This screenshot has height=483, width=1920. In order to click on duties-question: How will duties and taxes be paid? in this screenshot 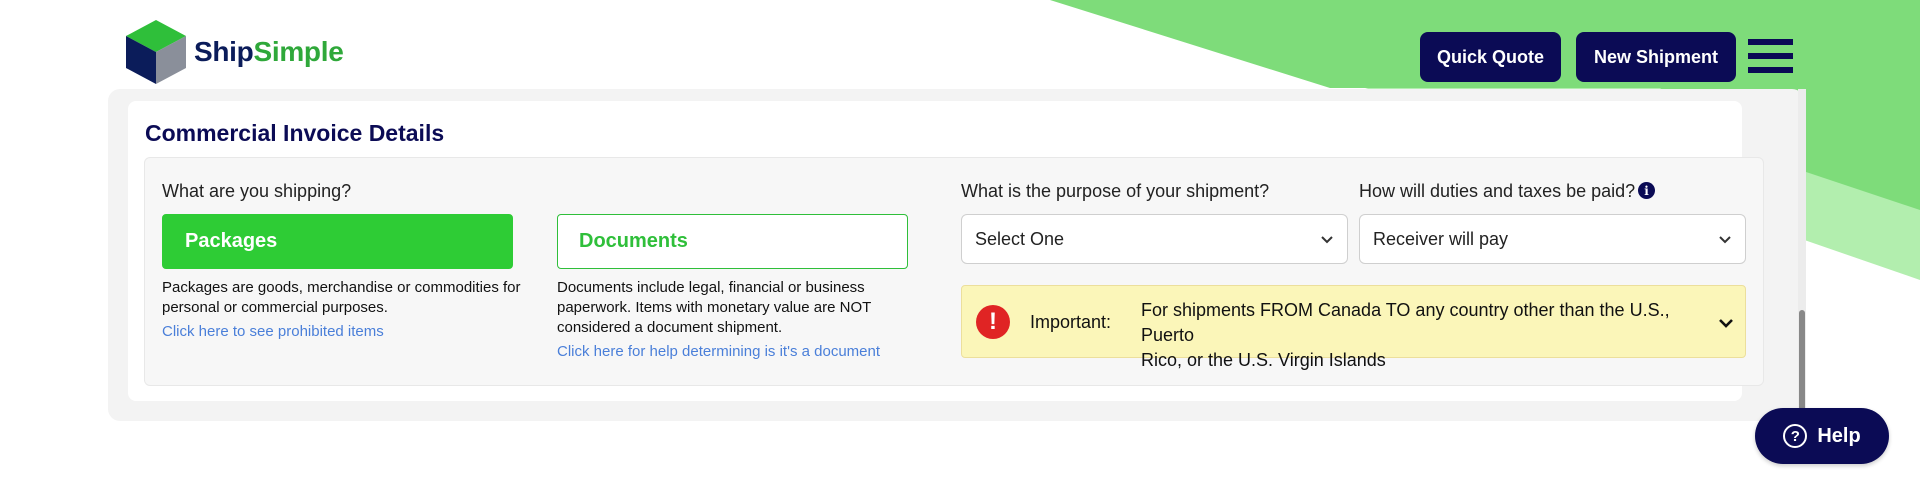, I will do `click(1497, 191)`.